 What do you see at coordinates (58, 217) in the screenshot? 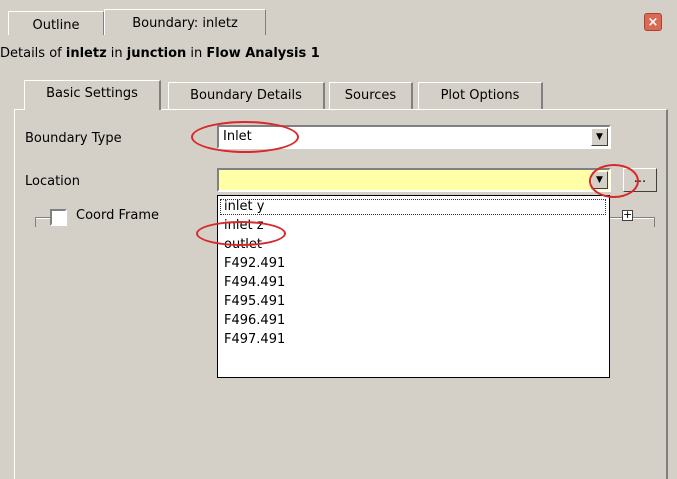
I see `coord-frame-checkbox` at bounding box center [58, 217].